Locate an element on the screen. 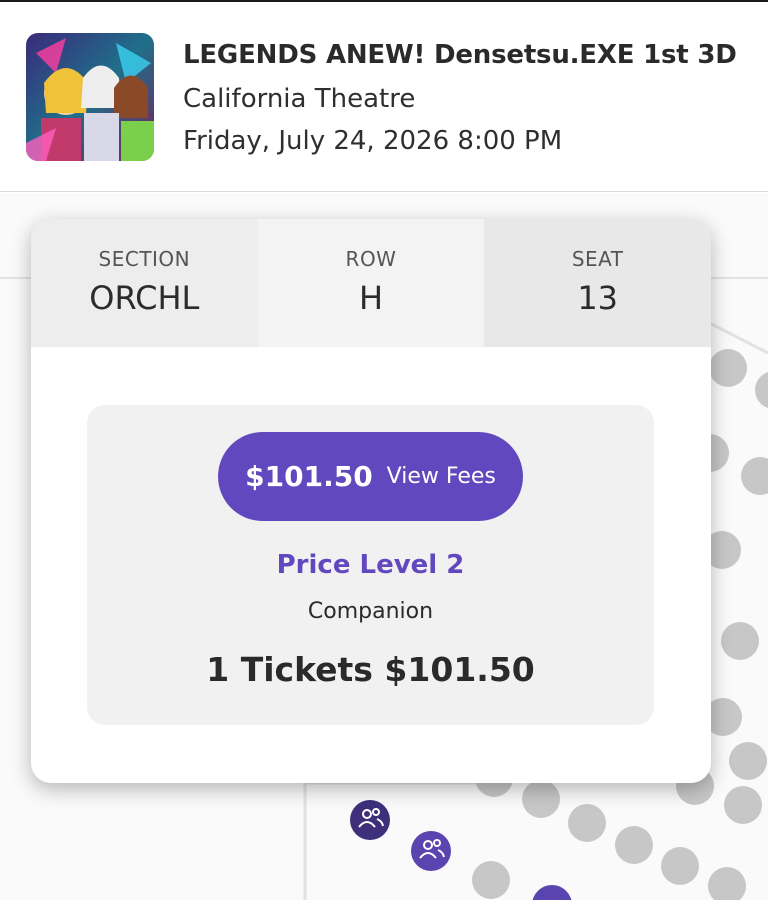 The width and height of the screenshot is (768, 900). seat-label: SEAT is located at coordinates (597, 259).